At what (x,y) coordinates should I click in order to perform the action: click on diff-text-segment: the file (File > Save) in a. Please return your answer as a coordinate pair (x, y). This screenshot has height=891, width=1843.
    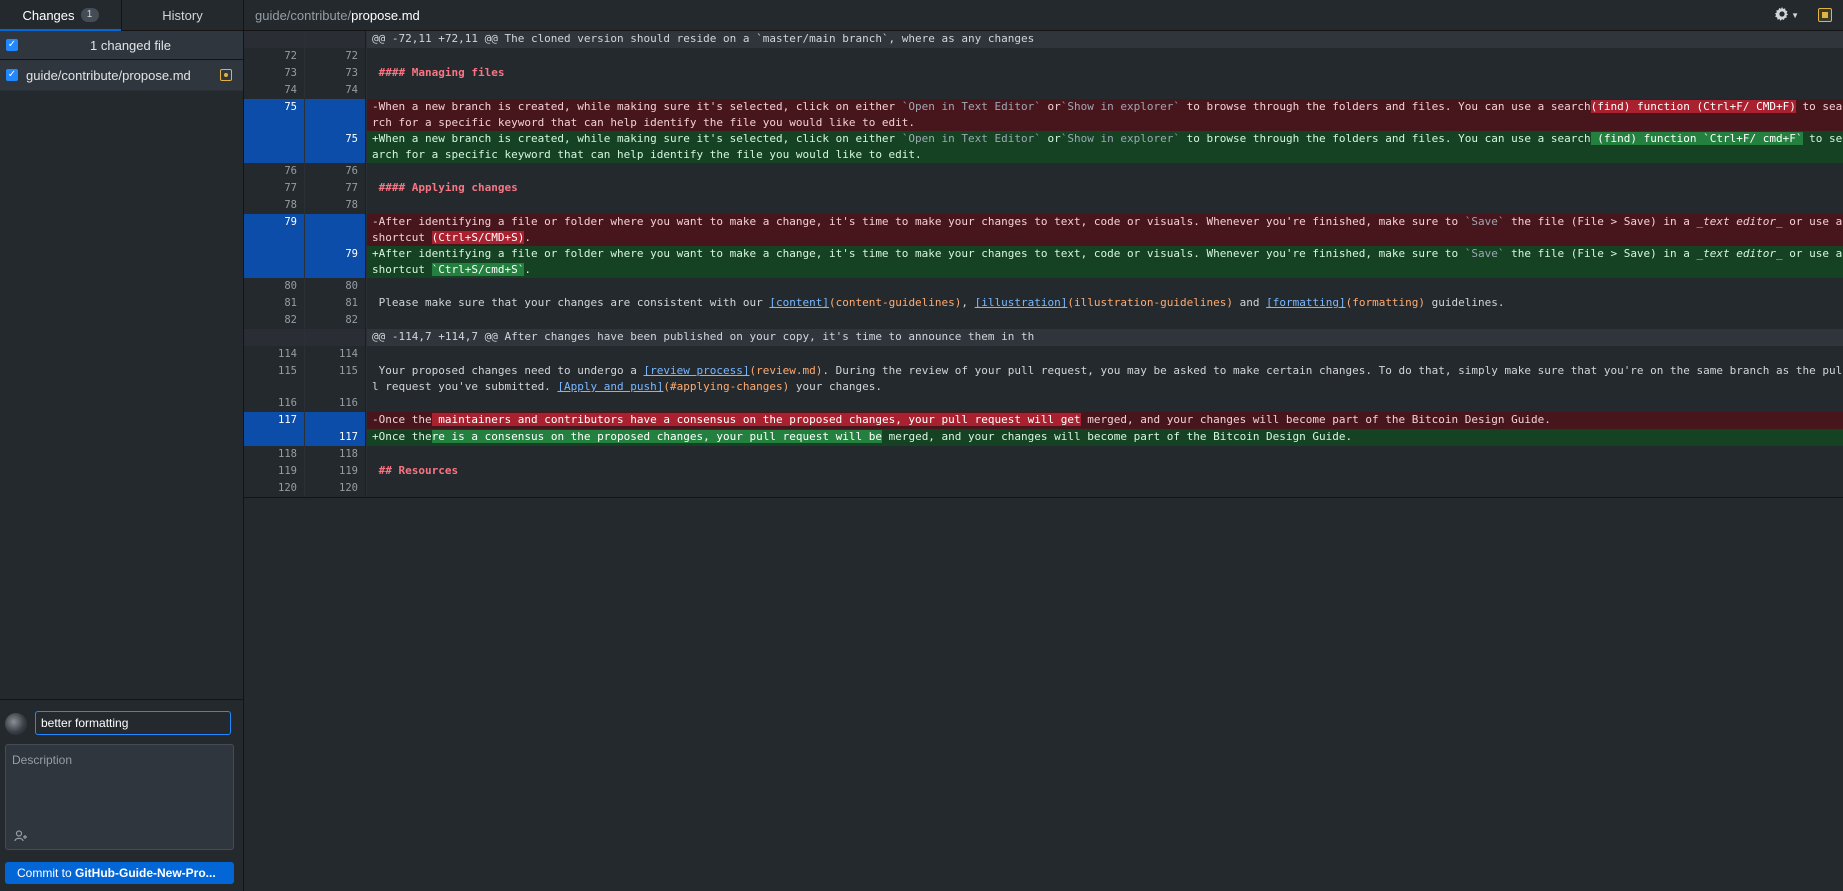
    Looking at the image, I should click on (1600, 253).